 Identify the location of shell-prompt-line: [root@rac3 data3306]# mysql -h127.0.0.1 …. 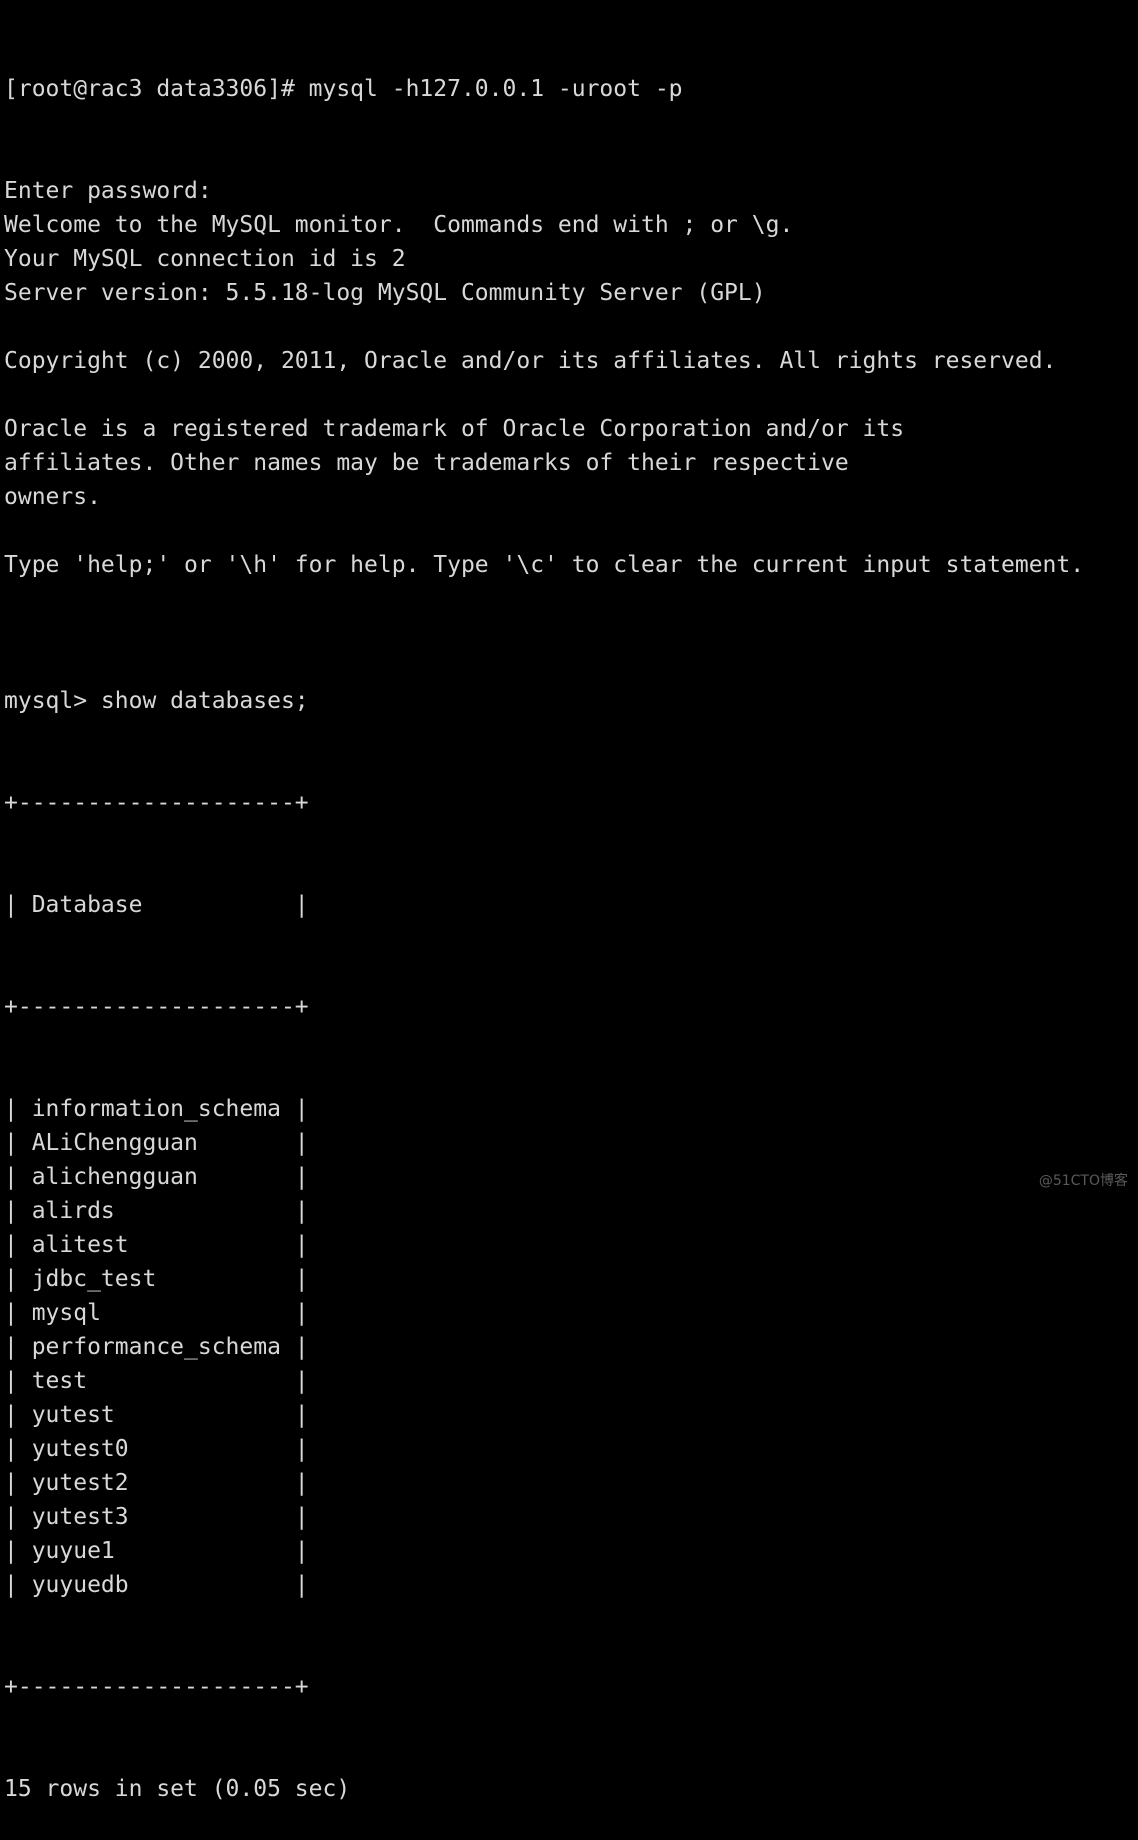
(343, 89).